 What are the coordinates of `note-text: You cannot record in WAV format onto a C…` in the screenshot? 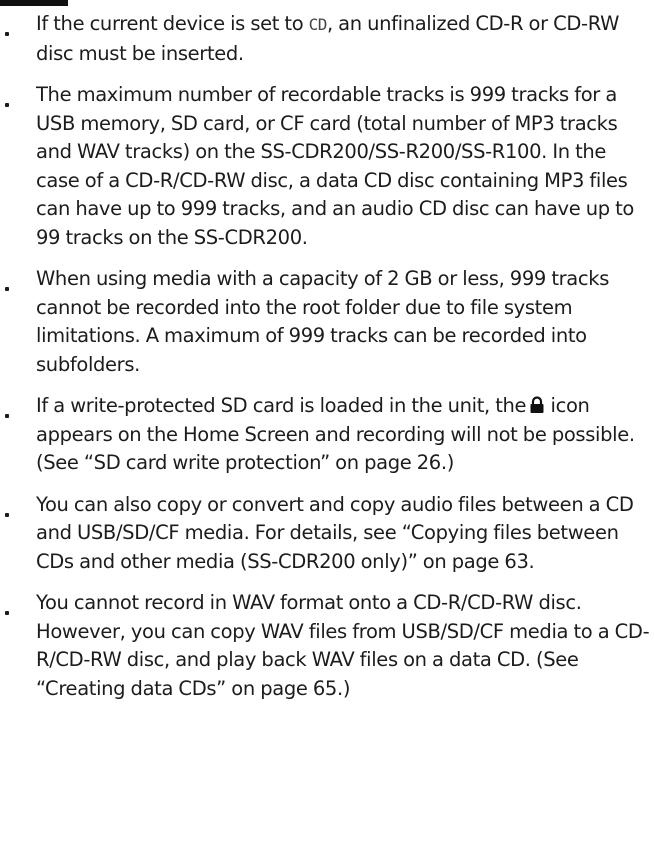 It's located at (343, 645).